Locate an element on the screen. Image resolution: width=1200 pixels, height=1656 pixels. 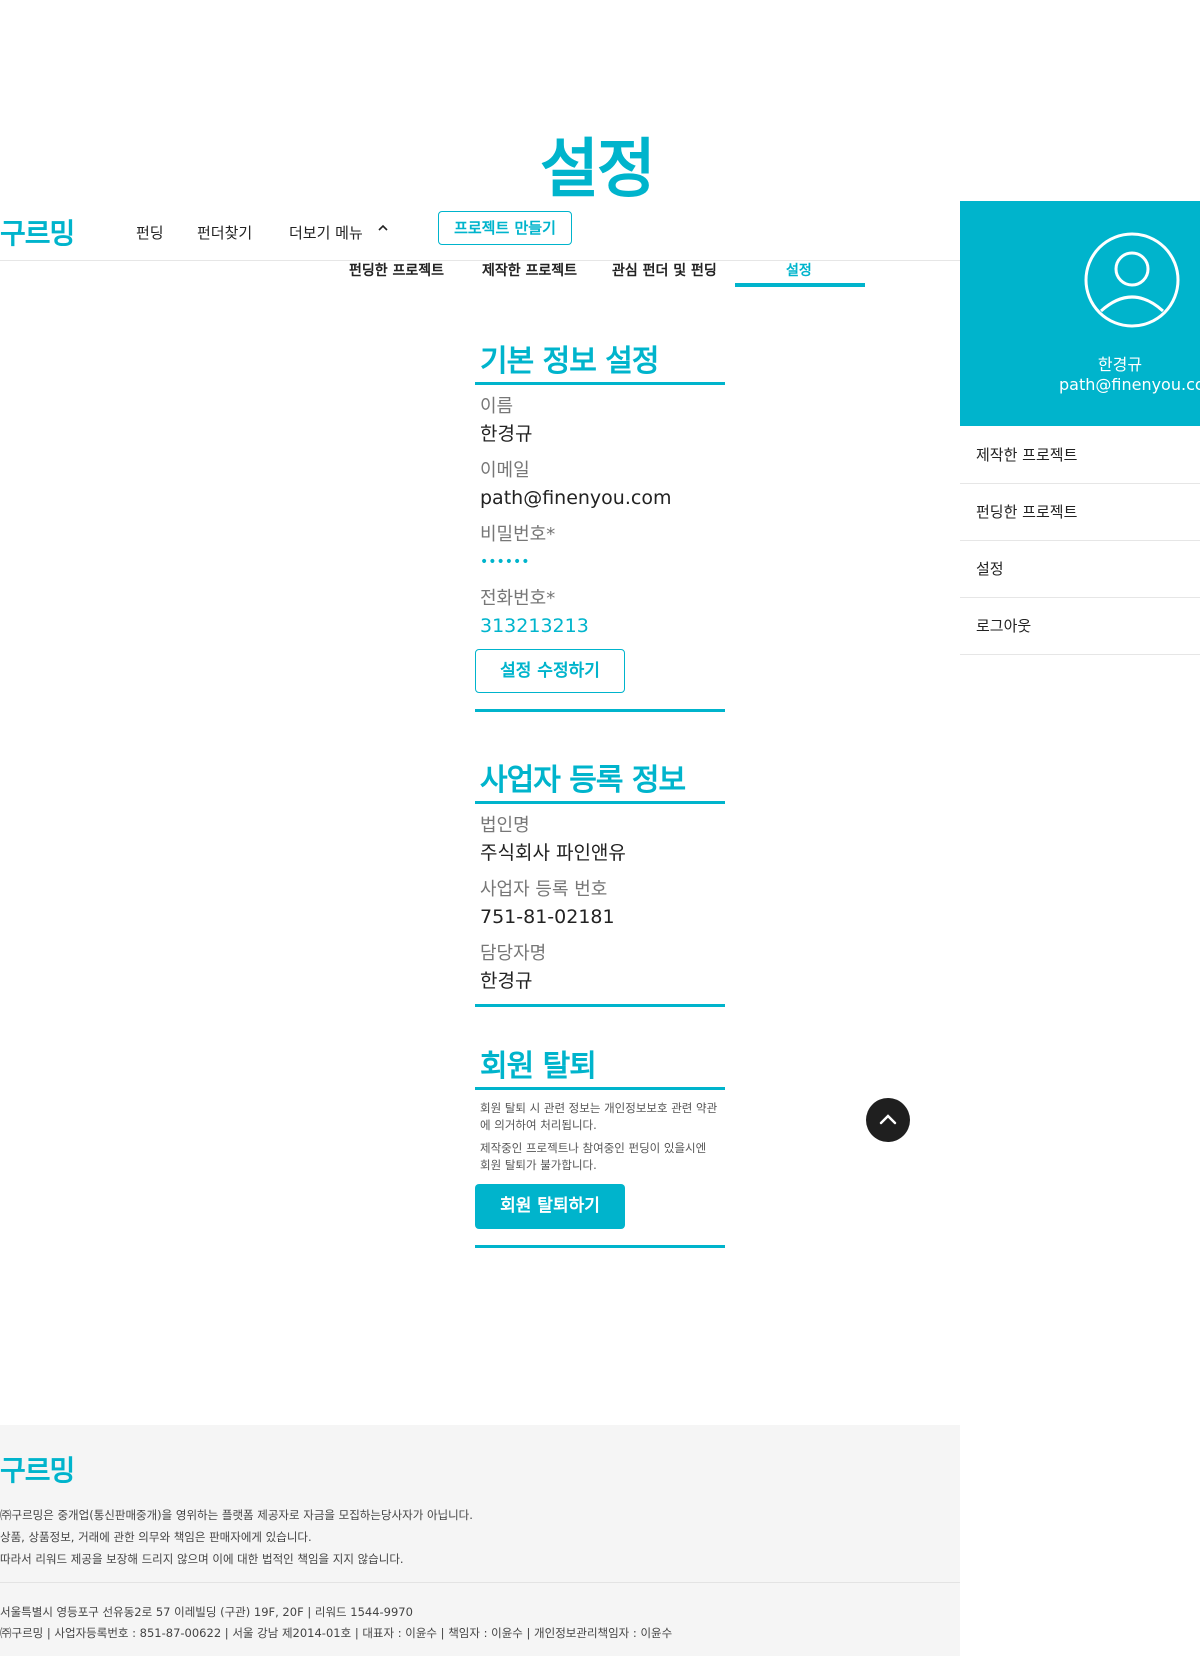
nav-more-menu: 더보기 메뉴 is located at coordinates (326, 232).